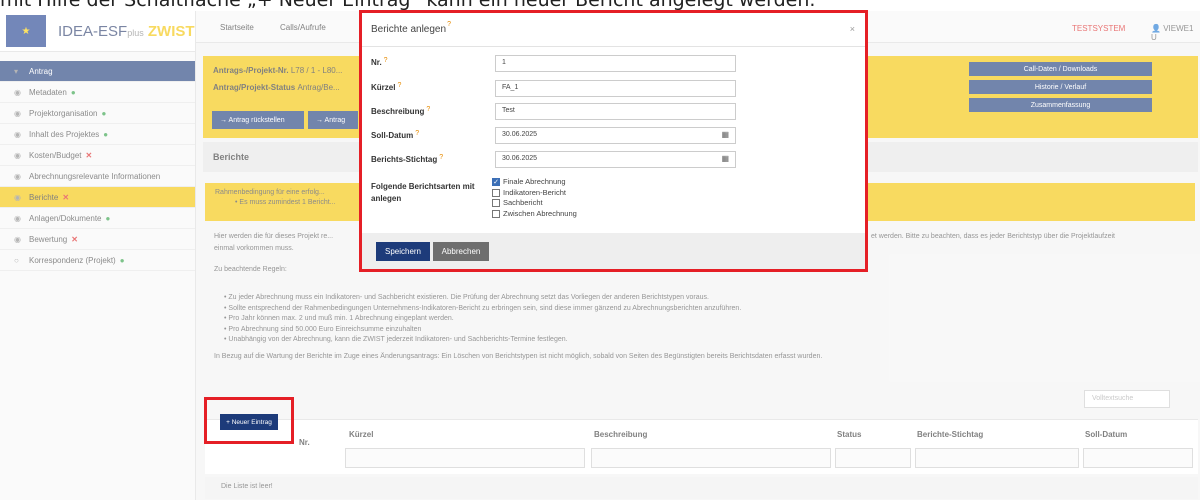 The height and width of the screenshot is (500, 1200). What do you see at coordinates (97, 92) in the screenshot?
I see `sidebar-item-metadaten: ◉ Metadaten ●` at bounding box center [97, 92].